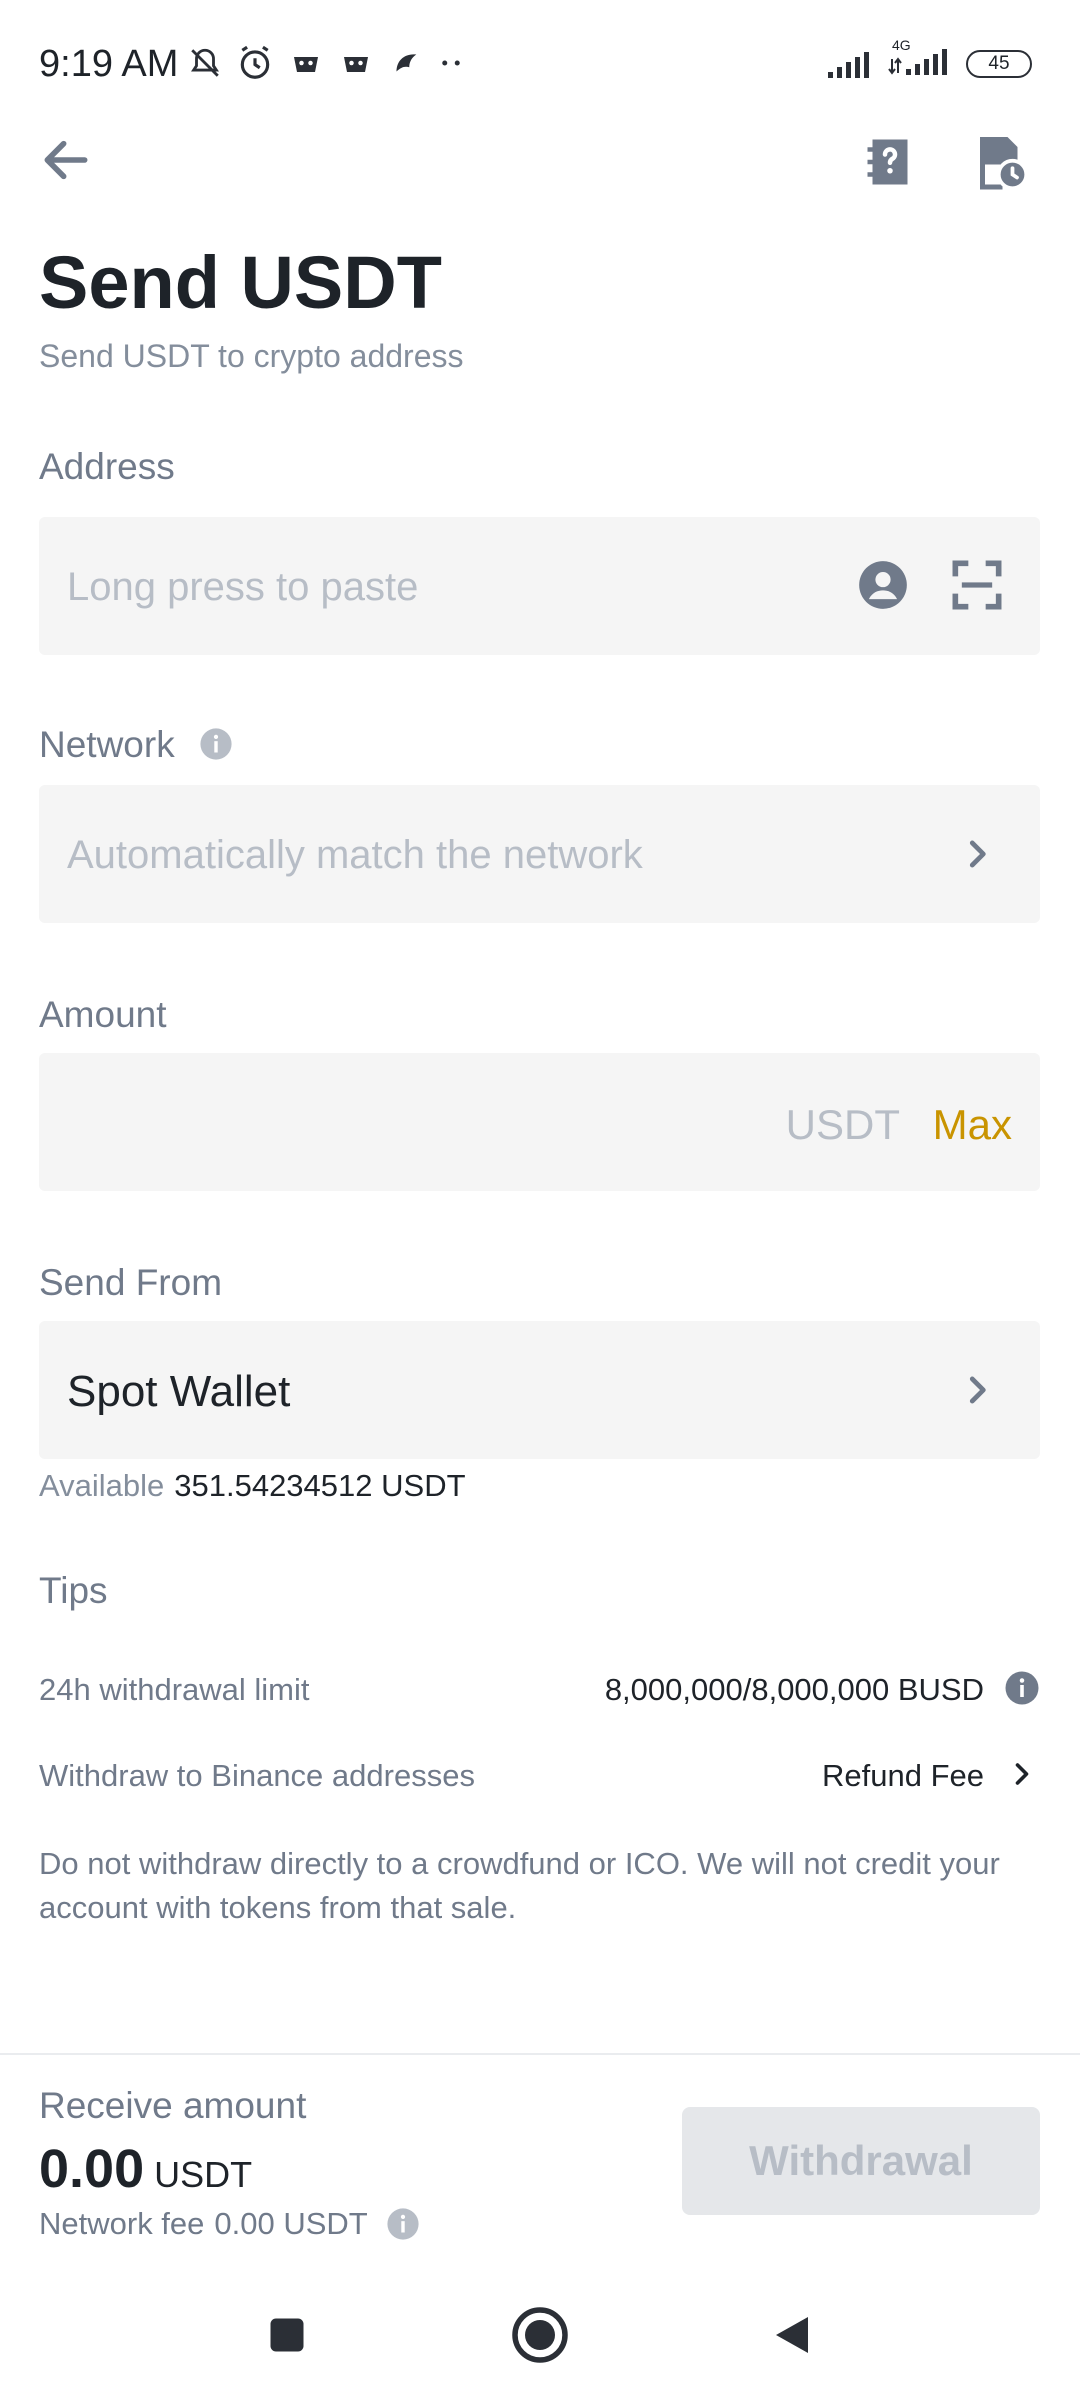 This screenshot has width=1080, height=2400. Describe the element at coordinates (251, 356) in the screenshot. I see `page-subtitle: Send USDT to crypto address` at that location.